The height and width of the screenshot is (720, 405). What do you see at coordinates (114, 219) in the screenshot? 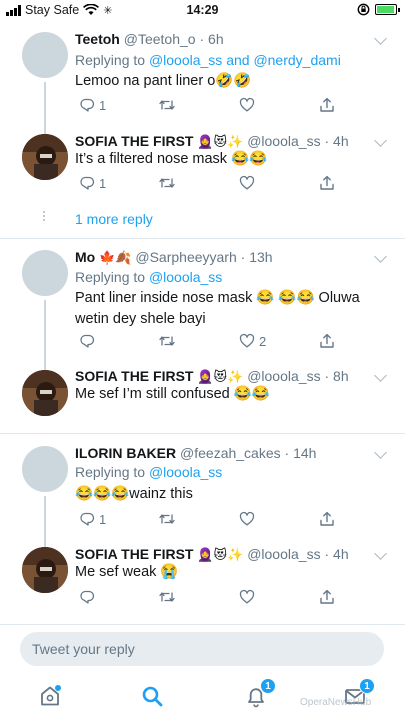
I see `more-replies-link: 1 more reply` at bounding box center [114, 219].